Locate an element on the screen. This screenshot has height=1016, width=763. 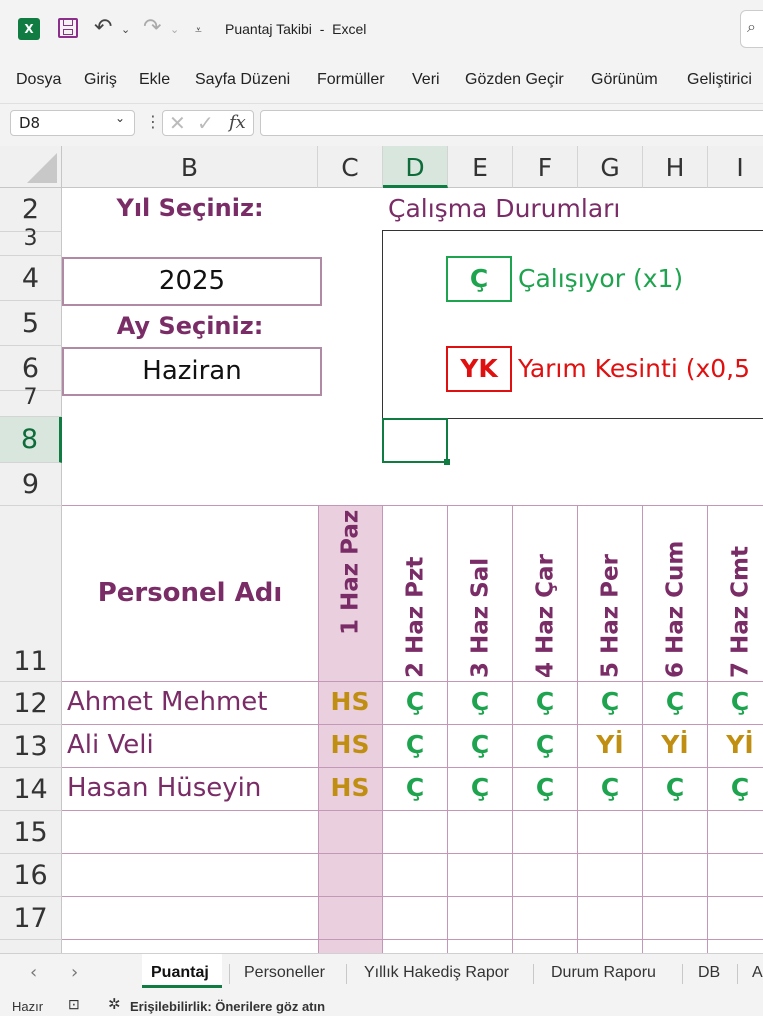
row-header-8: 8 is located at coordinates (31, 440).